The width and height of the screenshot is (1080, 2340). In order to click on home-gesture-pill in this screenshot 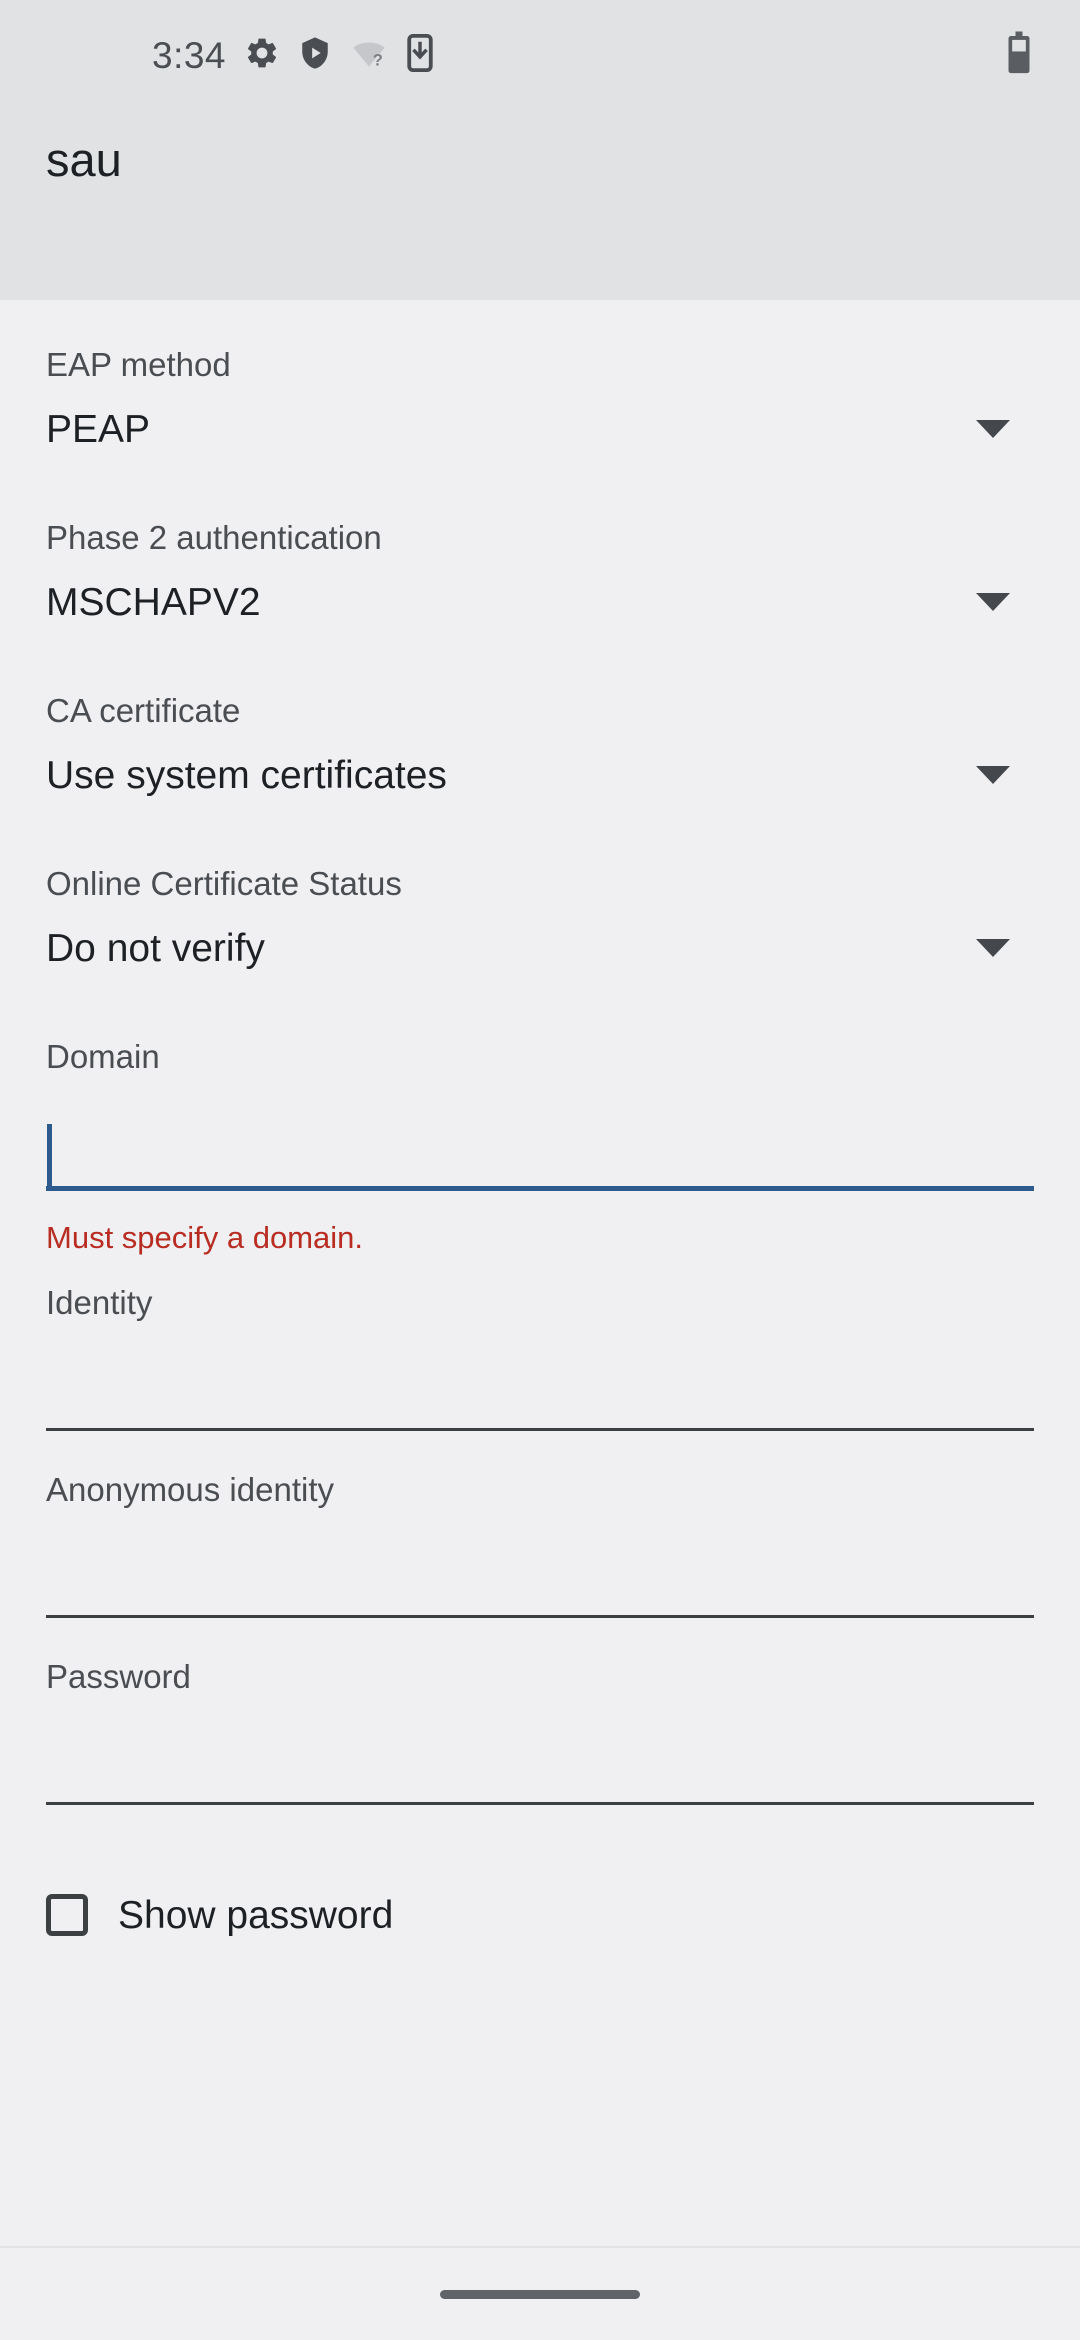, I will do `click(540, 2294)`.